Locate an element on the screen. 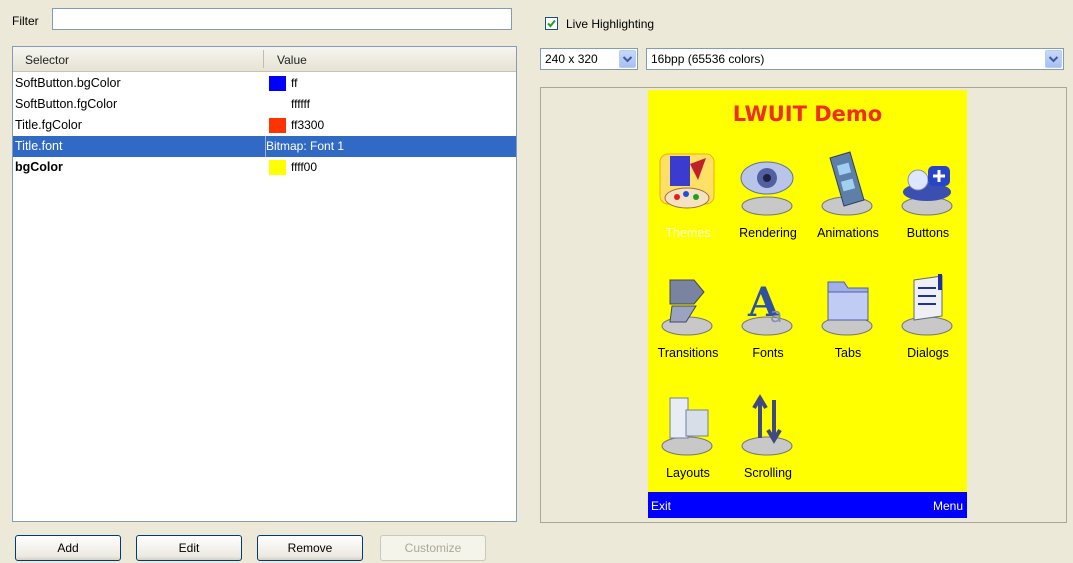 The image size is (1073, 563). themes-icon is located at coordinates (687, 181).